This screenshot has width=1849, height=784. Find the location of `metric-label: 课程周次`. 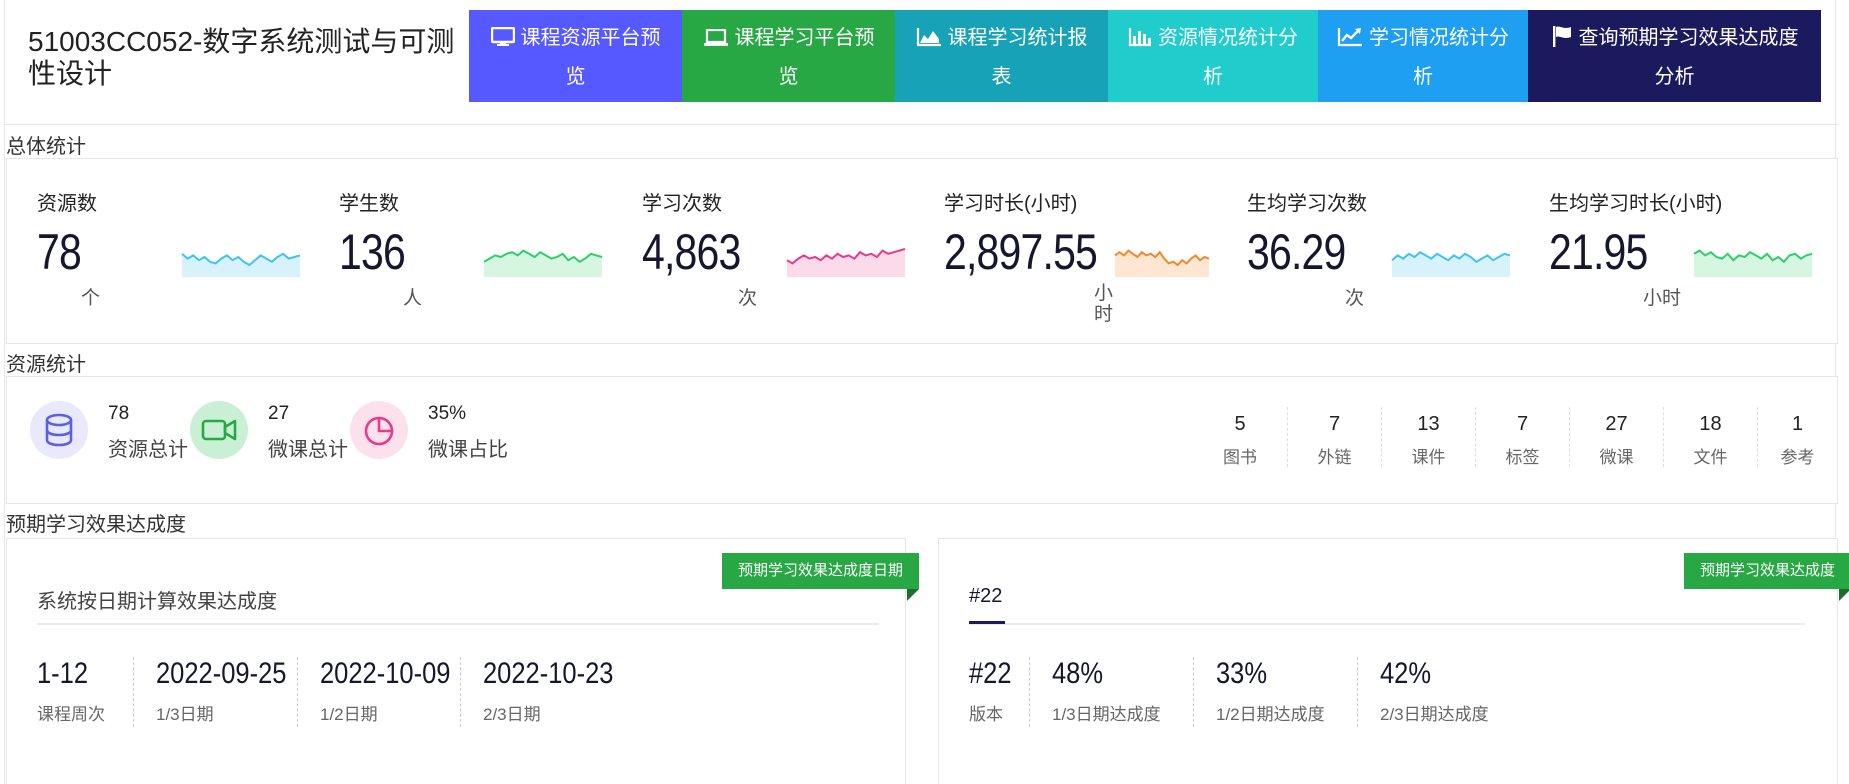

metric-label: 课程周次 is located at coordinates (71, 714).